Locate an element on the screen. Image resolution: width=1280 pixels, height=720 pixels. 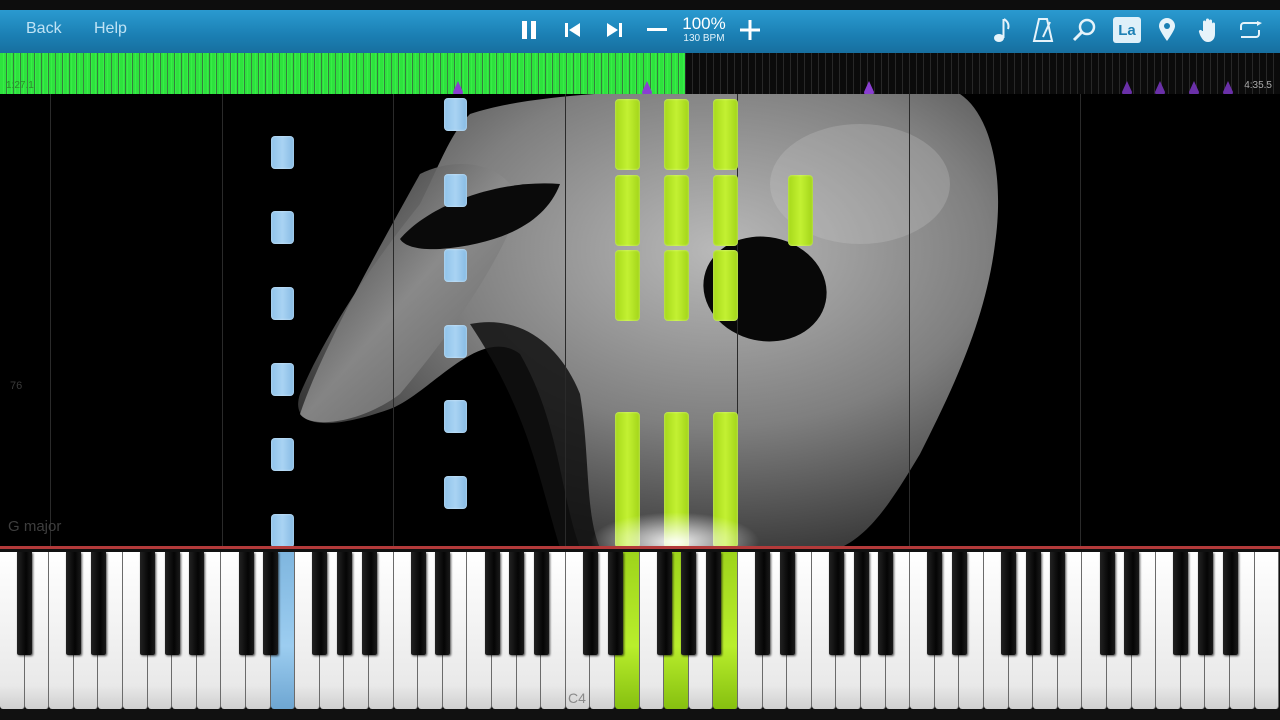
minus-icon is located at coordinates (657, 29).